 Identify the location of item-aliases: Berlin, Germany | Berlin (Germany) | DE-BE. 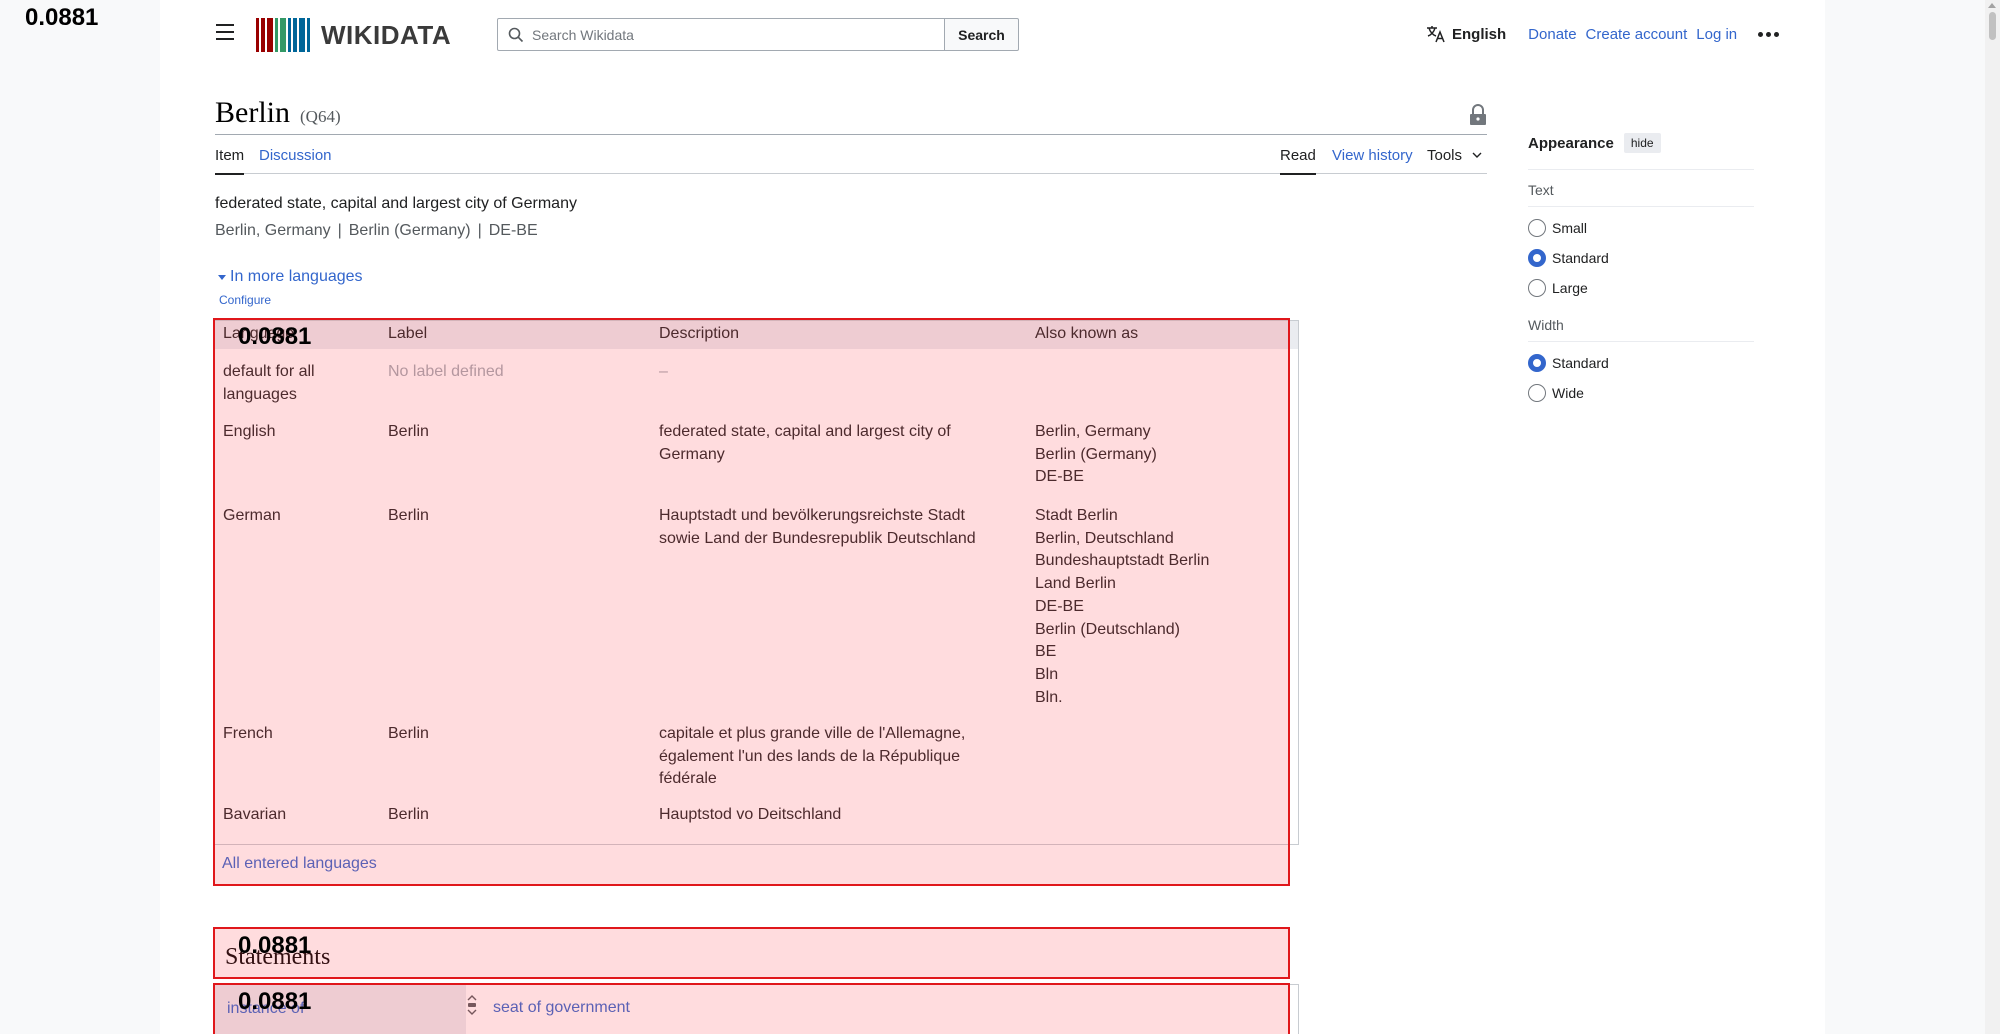
(376, 231).